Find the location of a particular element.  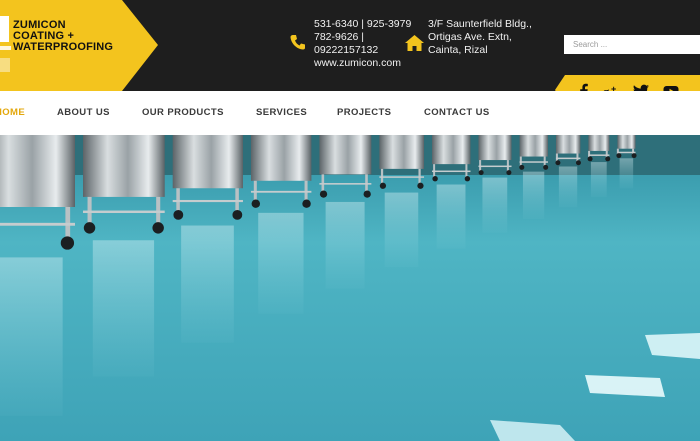

address-line-3: Cainta, Rizal is located at coordinates (458, 50).